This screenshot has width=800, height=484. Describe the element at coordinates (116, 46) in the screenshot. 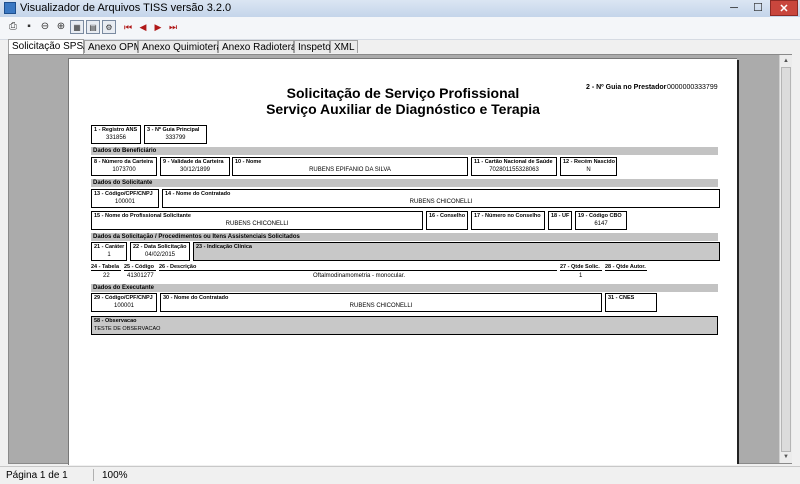

I see `tab-anexo-opme: Anexo OPME` at that location.